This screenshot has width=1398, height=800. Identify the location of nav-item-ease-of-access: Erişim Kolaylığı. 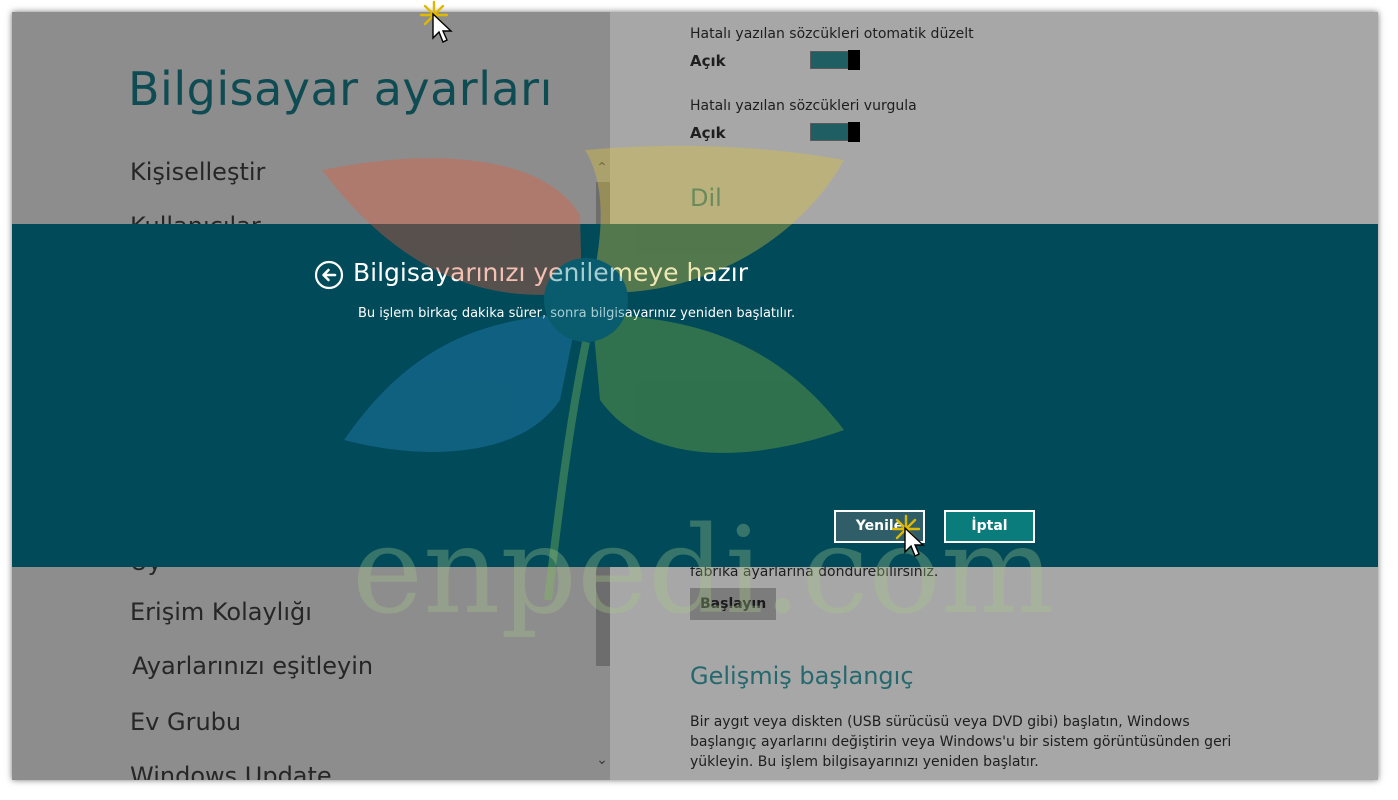
(221, 612).